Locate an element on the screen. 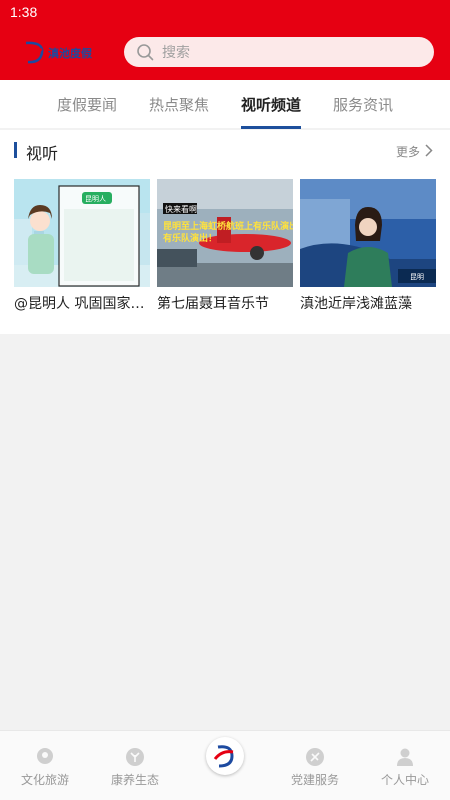 Image resolution: width=450 pixels, height=800 pixels. section-title: 视听 is located at coordinates (42, 153).